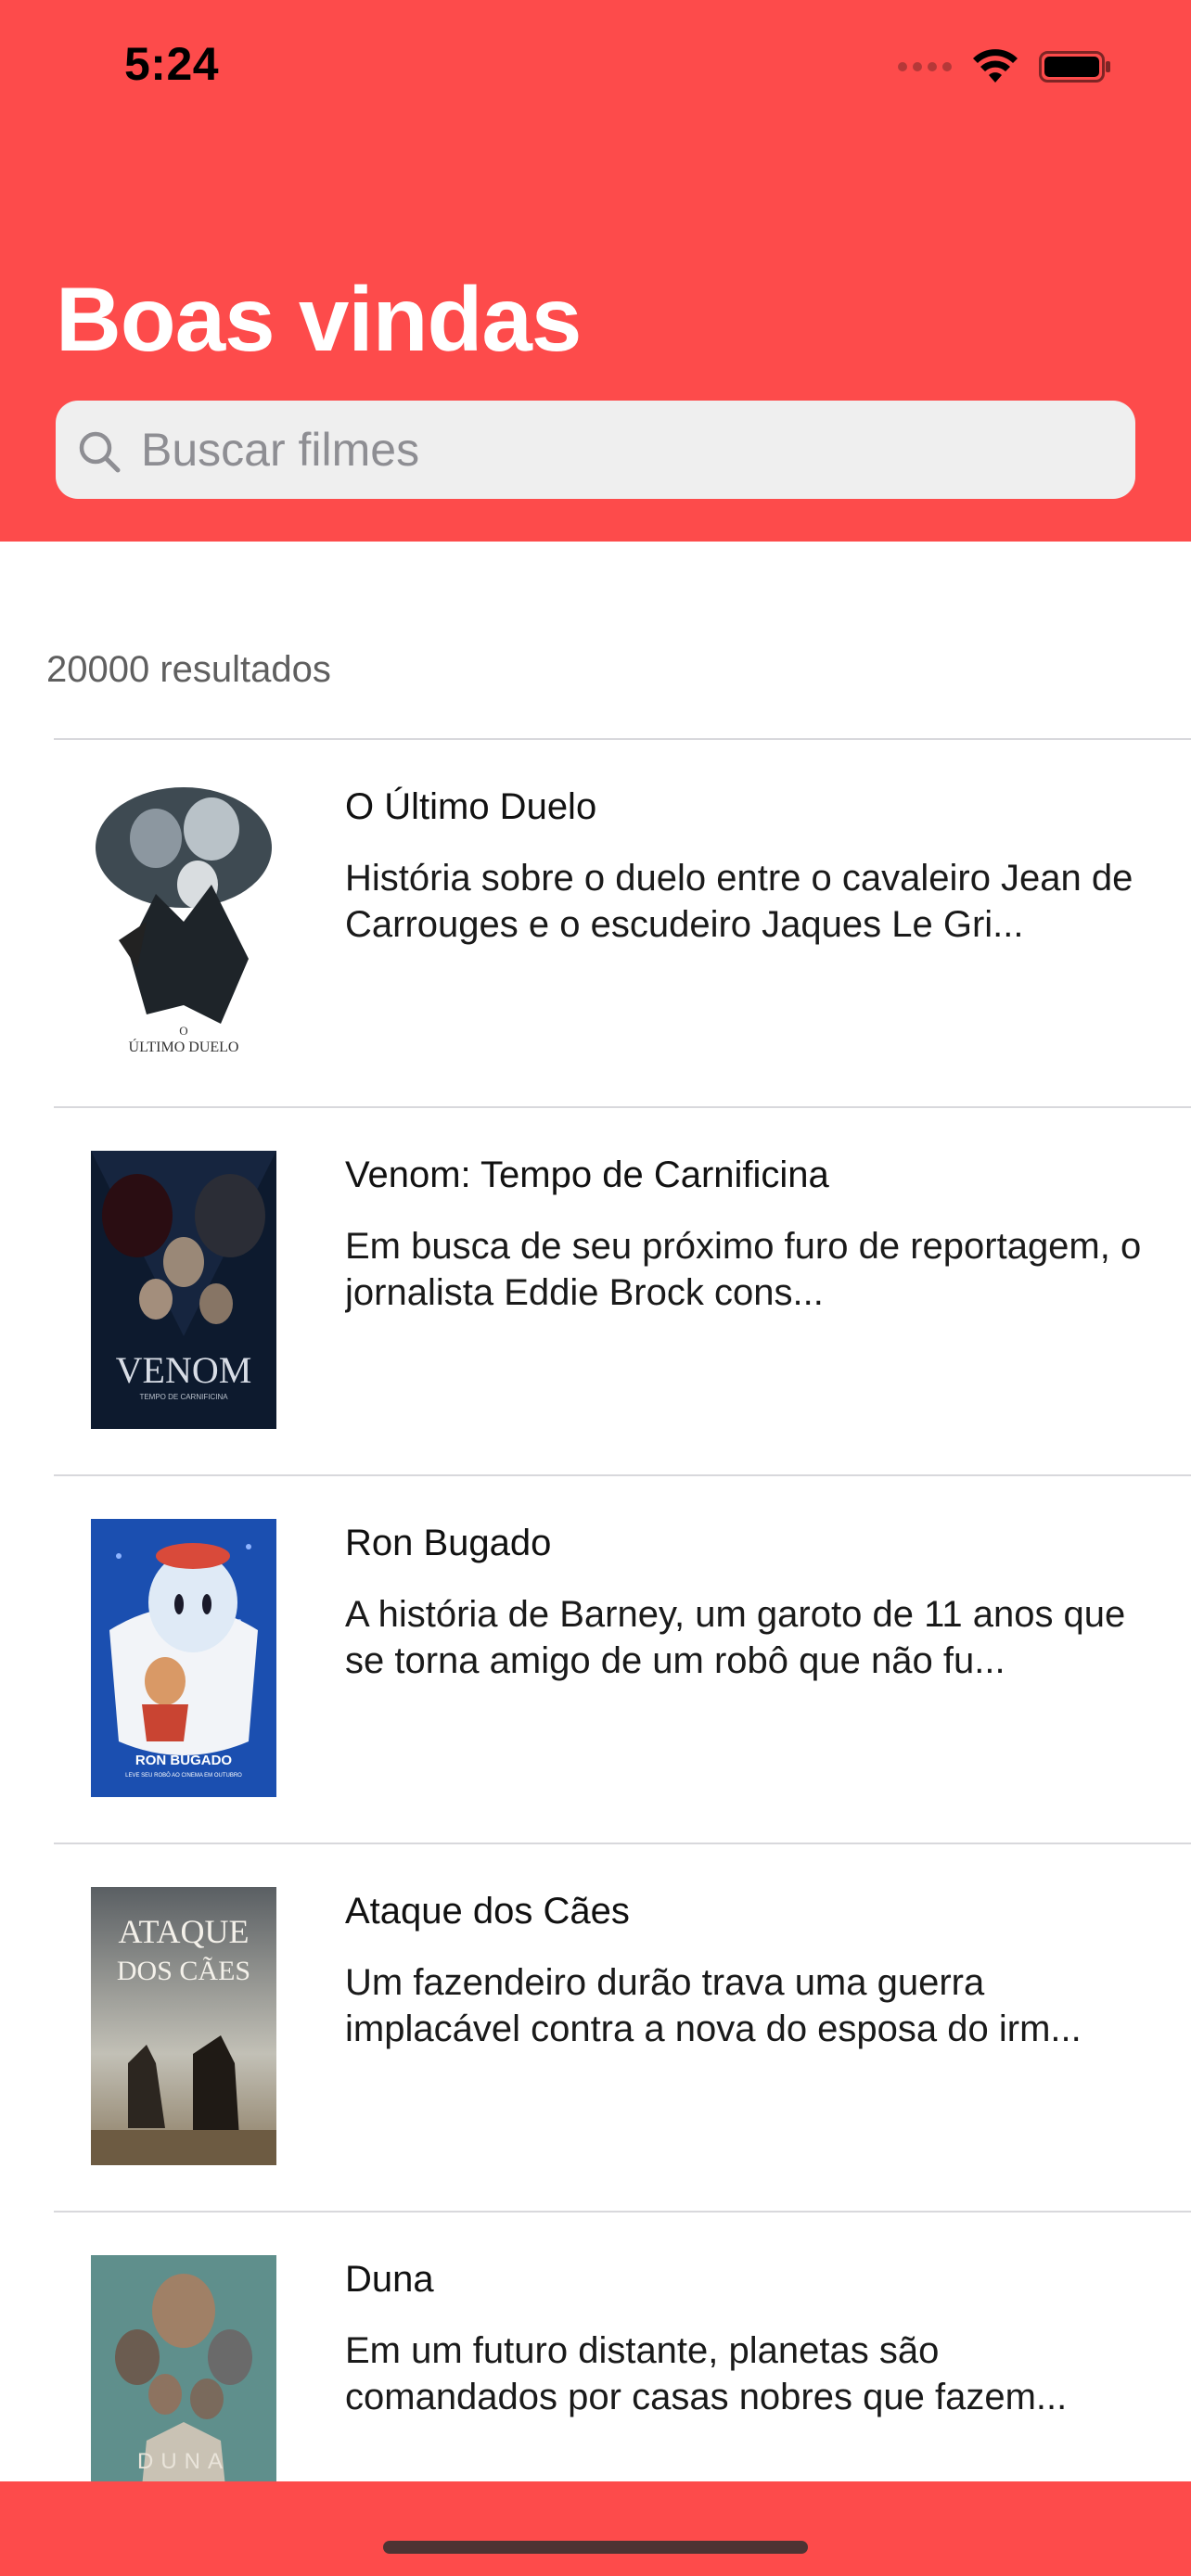  I want to click on wifi-icon, so click(996, 66).